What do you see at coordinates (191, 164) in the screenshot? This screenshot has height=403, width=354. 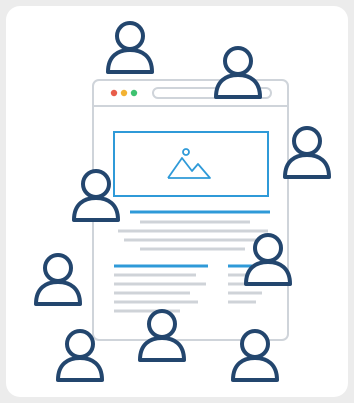 I see `hero-image-placeholder` at bounding box center [191, 164].